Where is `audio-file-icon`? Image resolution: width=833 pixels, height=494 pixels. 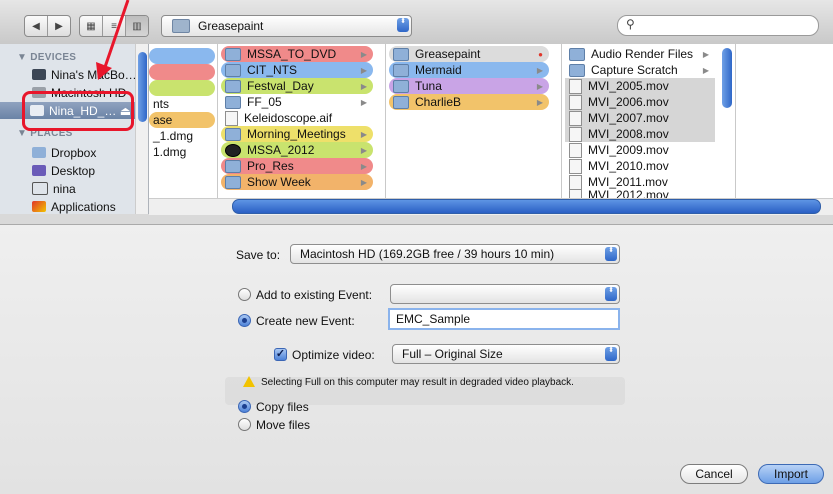 audio-file-icon is located at coordinates (231, 118).